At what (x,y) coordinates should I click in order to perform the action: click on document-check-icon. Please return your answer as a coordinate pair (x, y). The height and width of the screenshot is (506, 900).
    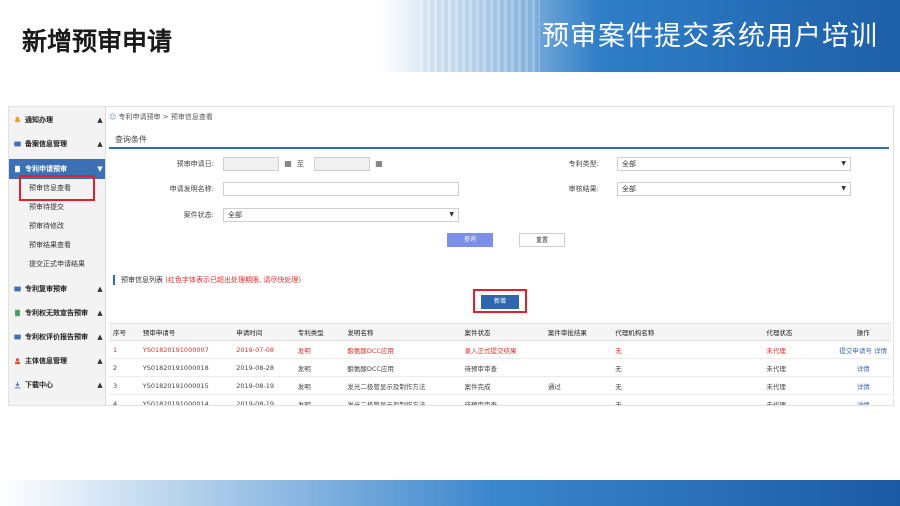
    Looking at the image, I should click on (17, 313).